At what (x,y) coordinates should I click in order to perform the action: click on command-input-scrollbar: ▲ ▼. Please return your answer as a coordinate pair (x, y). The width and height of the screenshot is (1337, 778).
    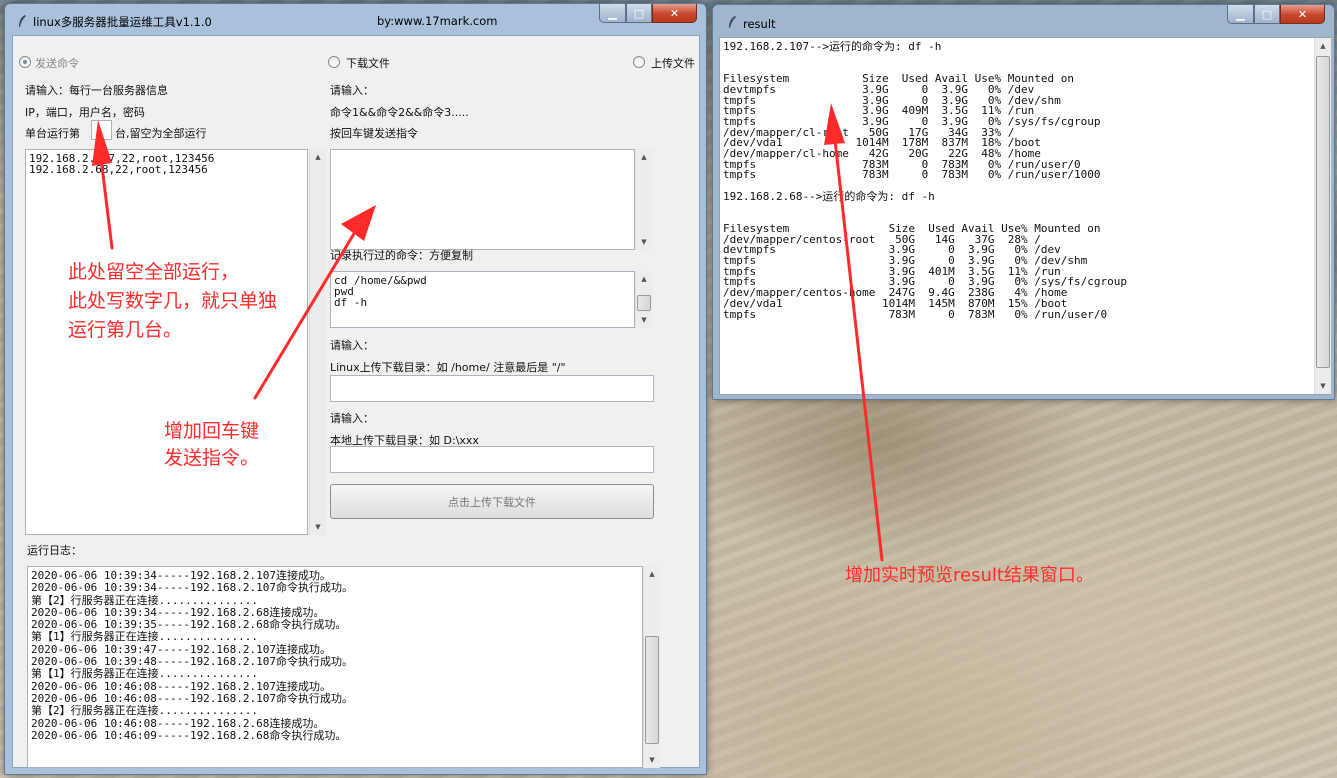
    Looking at the image, I should click on (643, 199).